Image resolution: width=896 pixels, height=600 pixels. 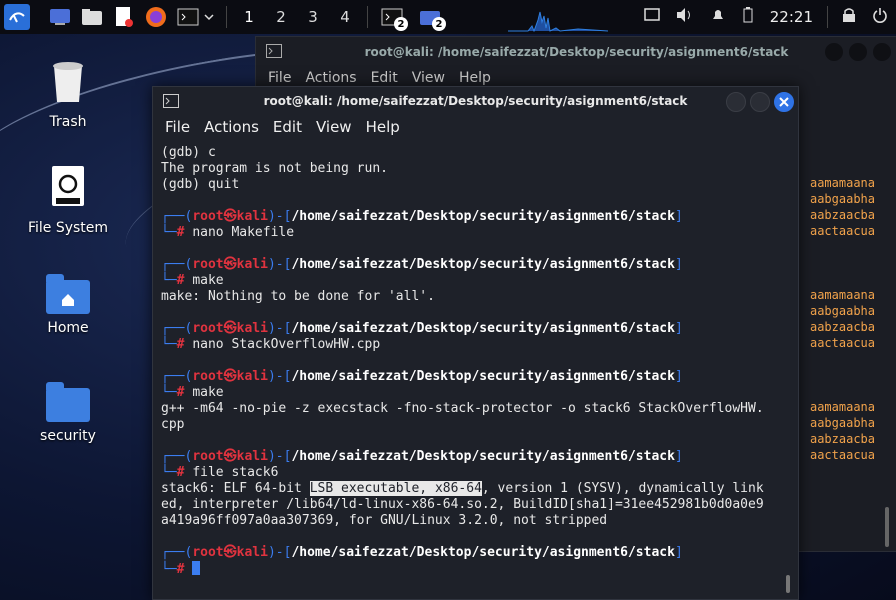 I want to click on notification-bell-icon, so click(x=718, y=17).